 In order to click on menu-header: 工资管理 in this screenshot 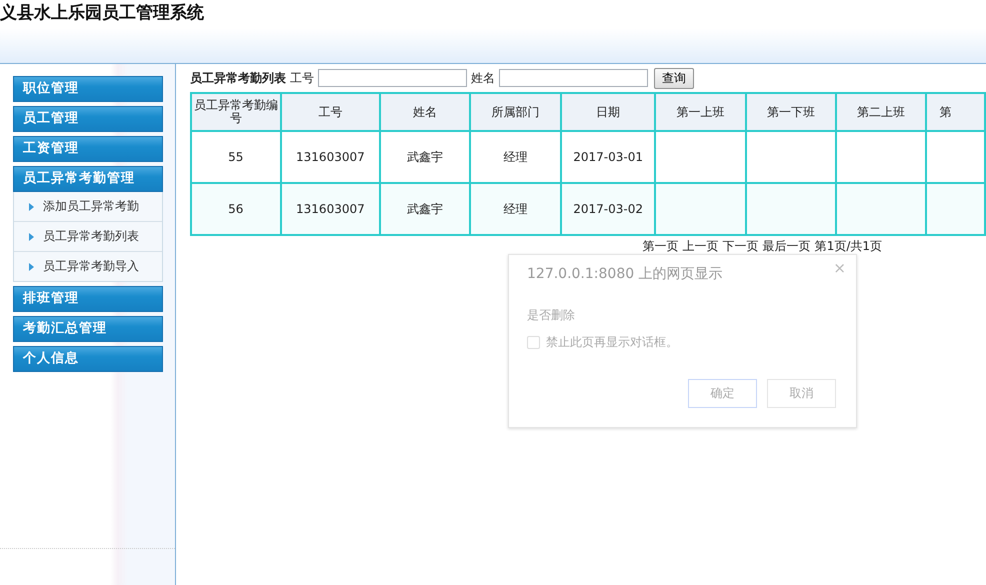, I will do `click(88, 149)`.